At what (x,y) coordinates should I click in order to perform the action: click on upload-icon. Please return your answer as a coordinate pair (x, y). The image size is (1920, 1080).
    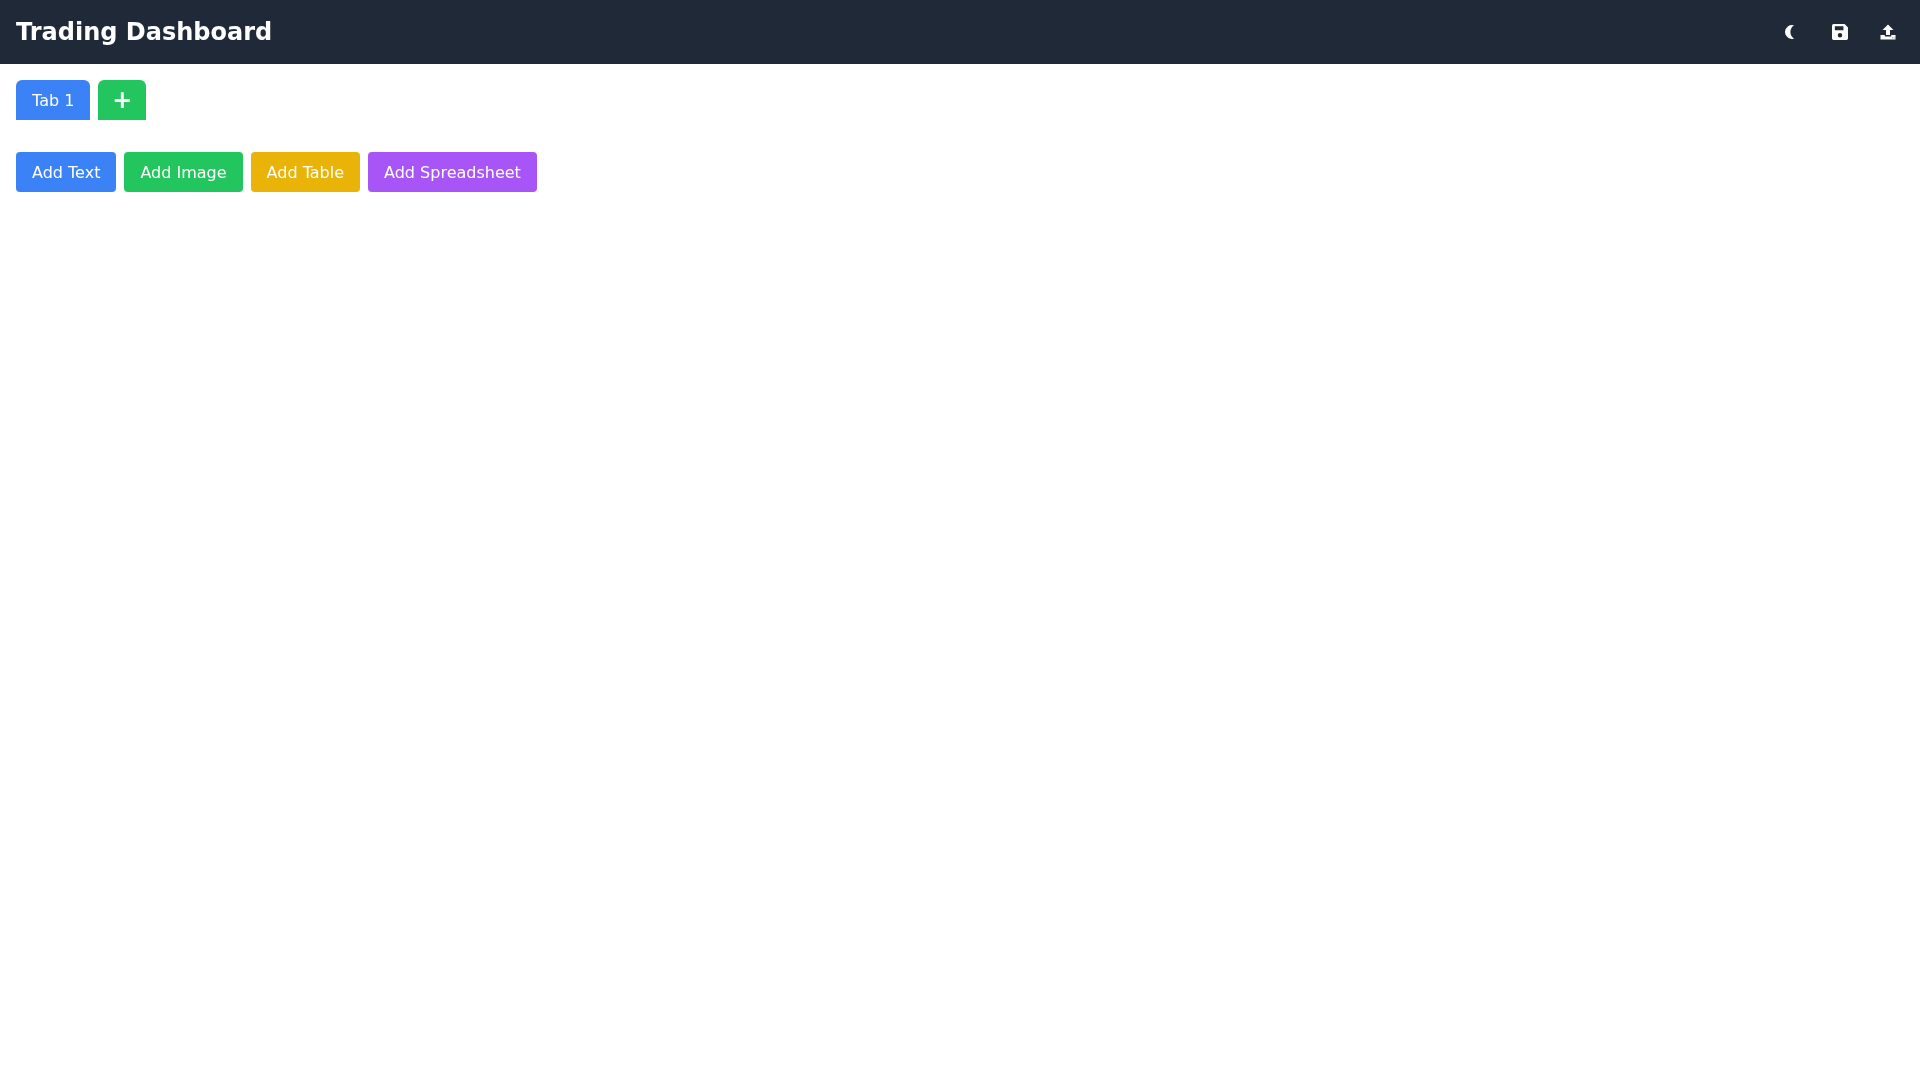
    Looking at the image, I should click on (1888, 32).